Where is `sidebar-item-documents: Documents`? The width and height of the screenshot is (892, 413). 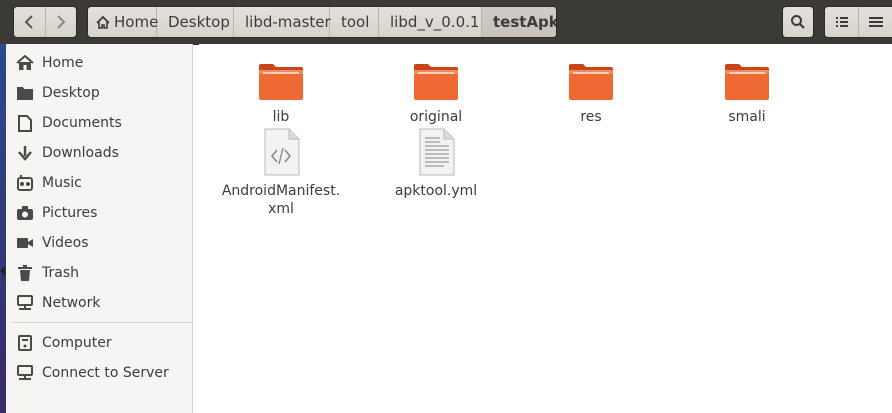
sidebar-item-documents: Documents is located at coordinates (99, 123).